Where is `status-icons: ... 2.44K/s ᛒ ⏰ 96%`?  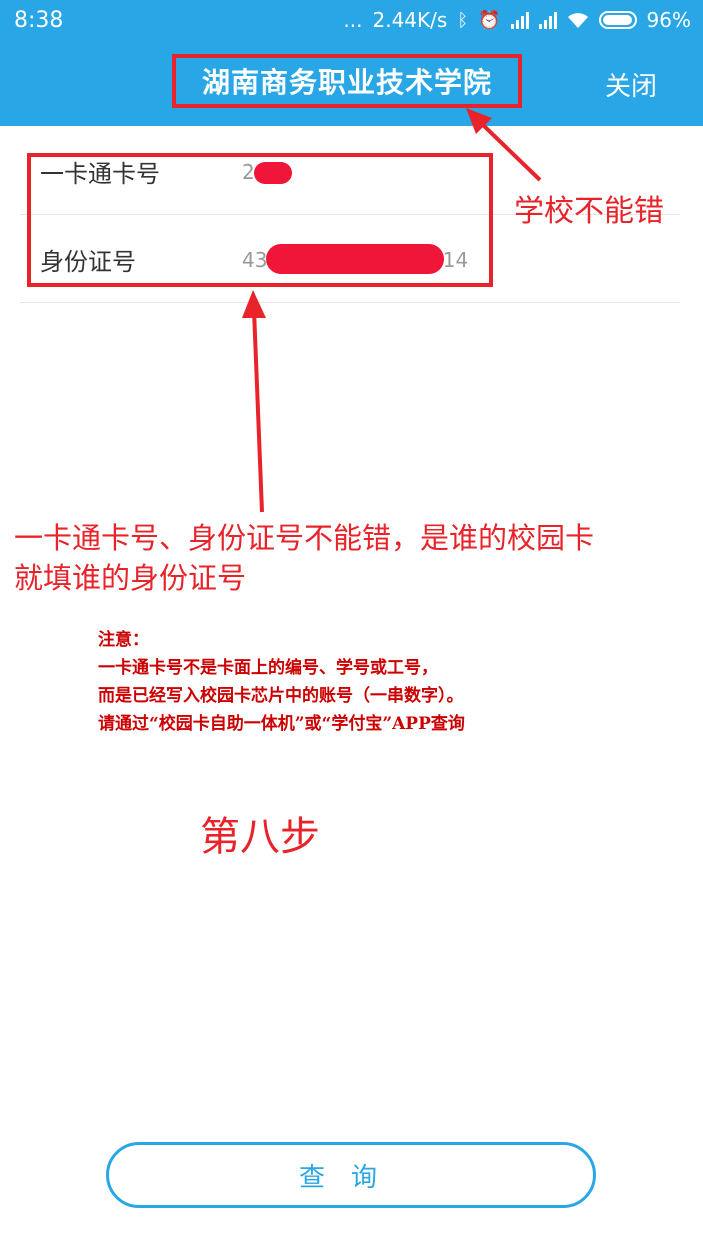 status-icons: ... 2.44K/s ᛒ ⏰ 96% is located at coordinates (517, 20).